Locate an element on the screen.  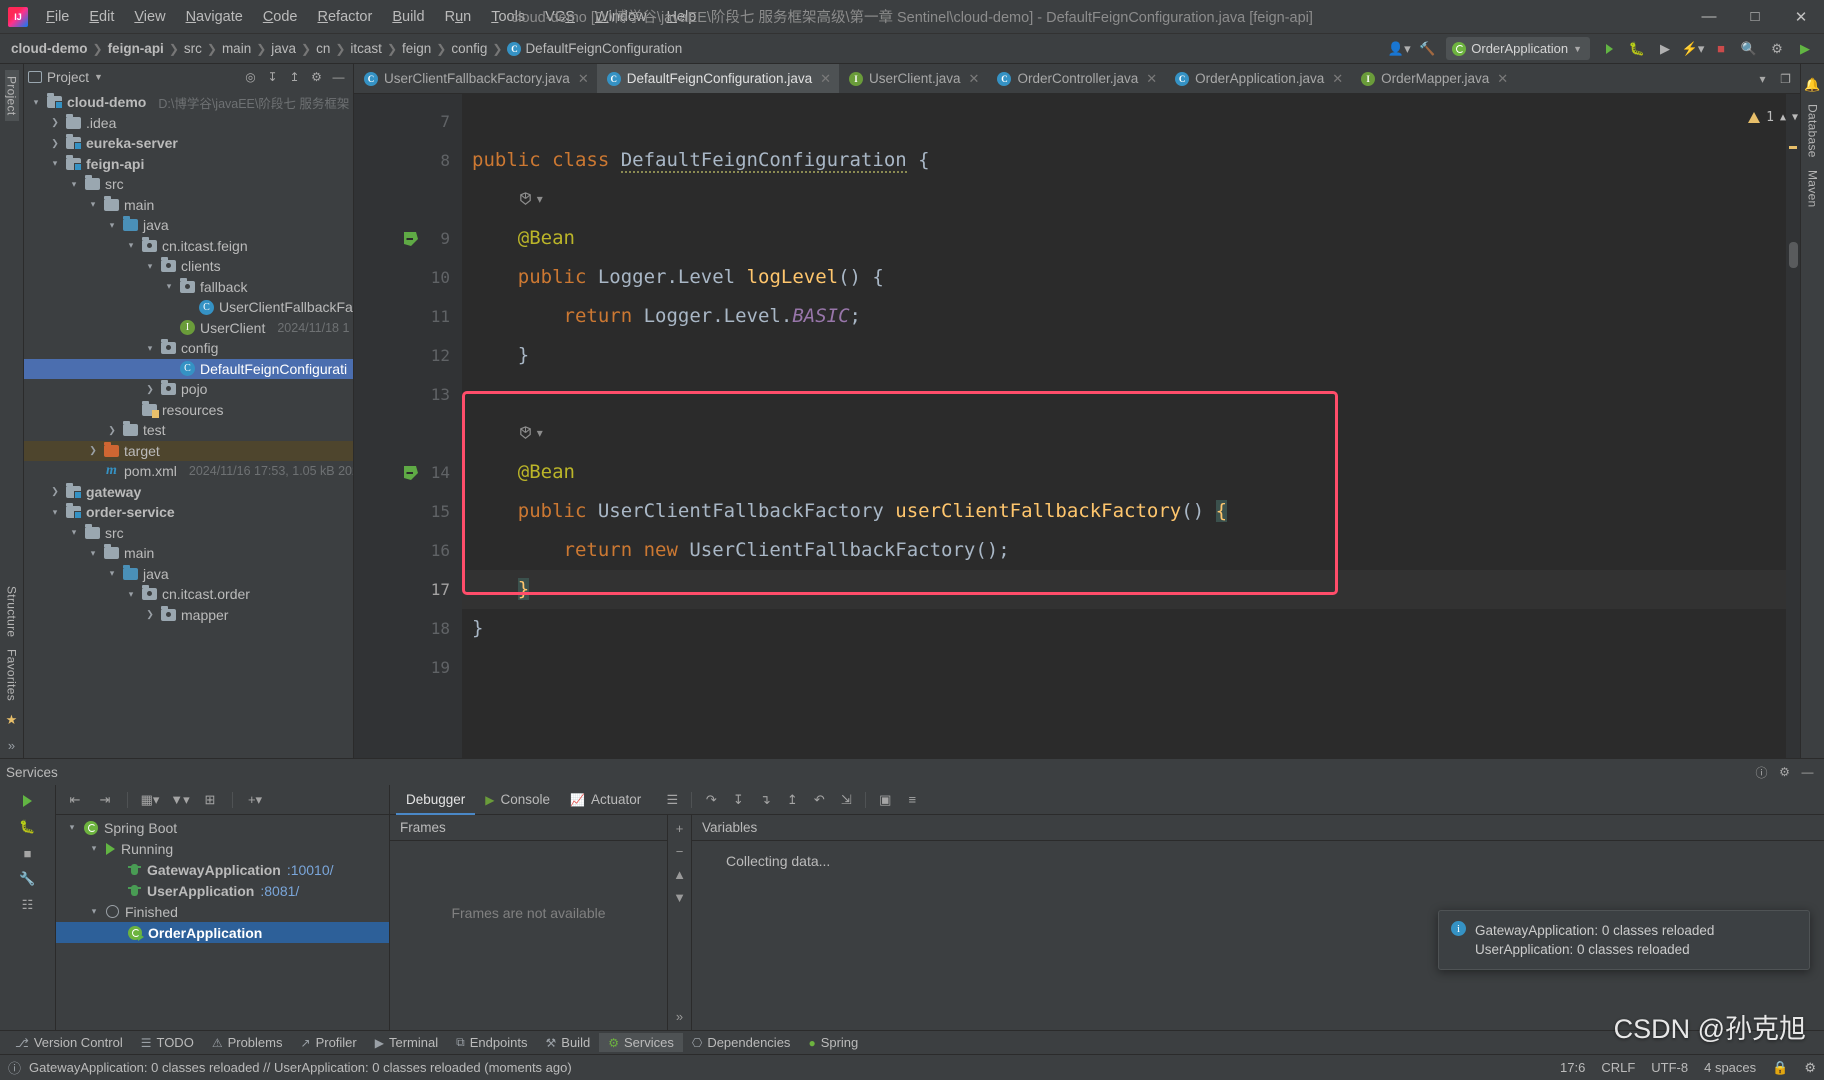
add-icon: +▾ is located at coordinates (255, 800).